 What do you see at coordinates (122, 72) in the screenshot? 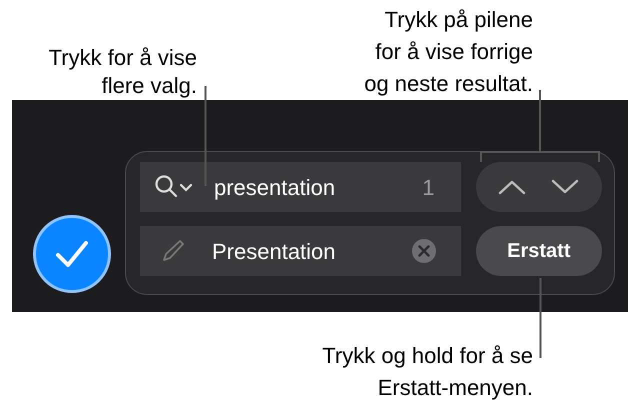
I see `callout-text: Trykk for å vise flere valg.` at bounding box center [122, 72].